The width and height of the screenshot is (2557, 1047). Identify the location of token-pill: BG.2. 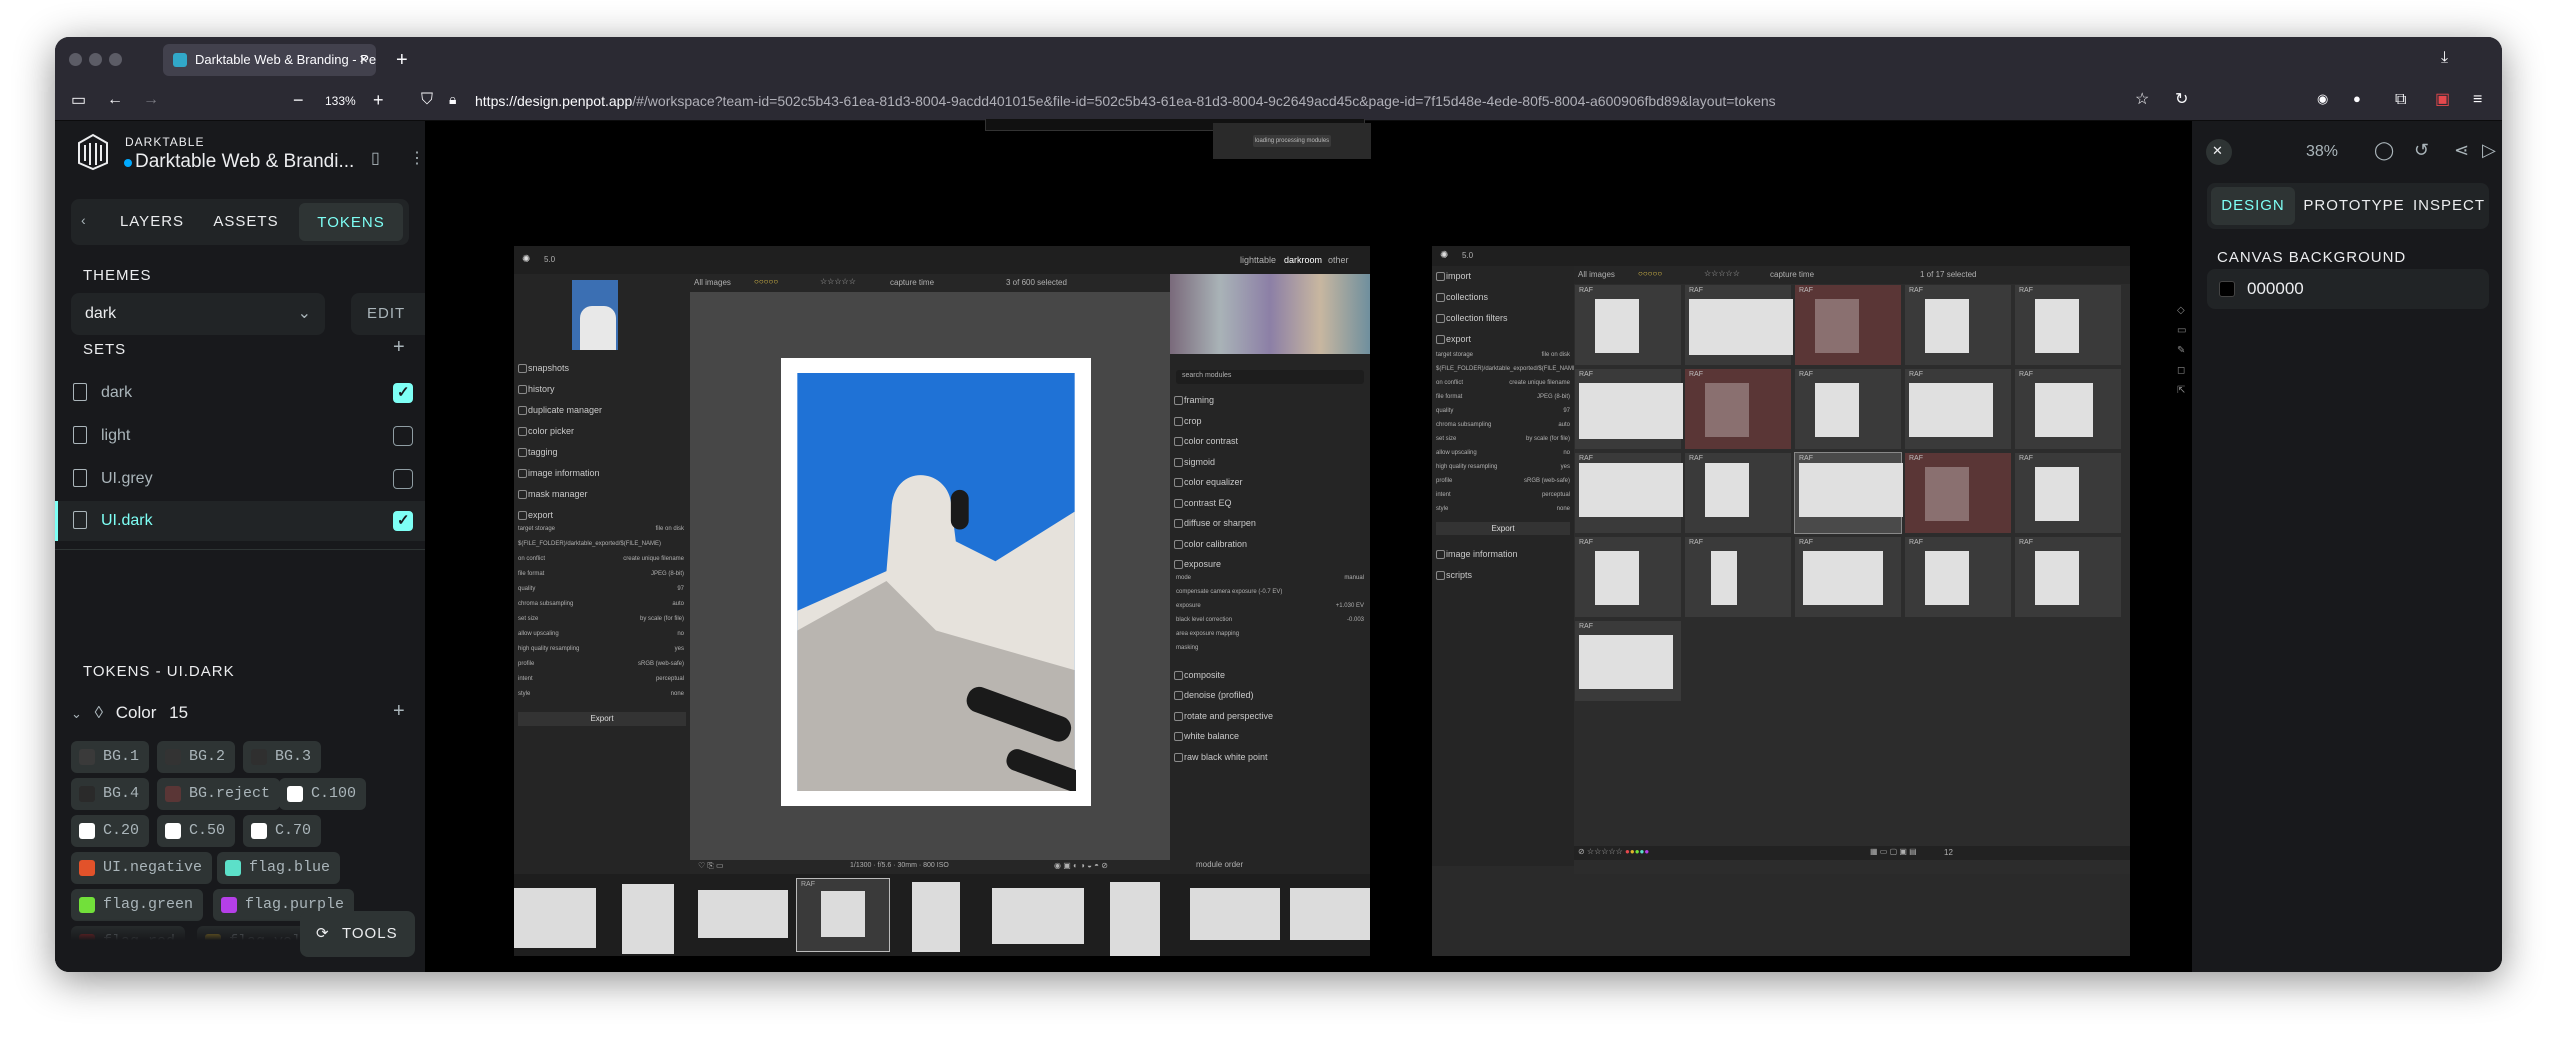
(196, 757).